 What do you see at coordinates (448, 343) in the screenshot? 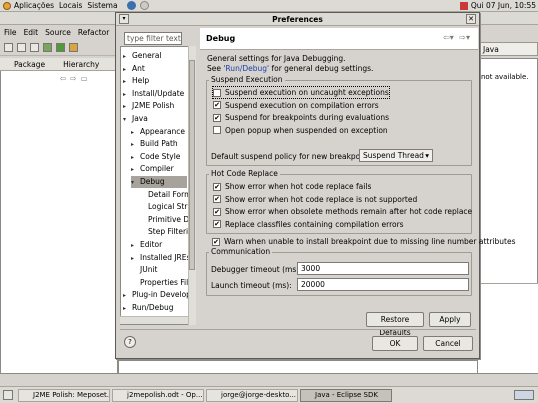
I see `cancel-button: Cancel` at bounding box center [448, 343].